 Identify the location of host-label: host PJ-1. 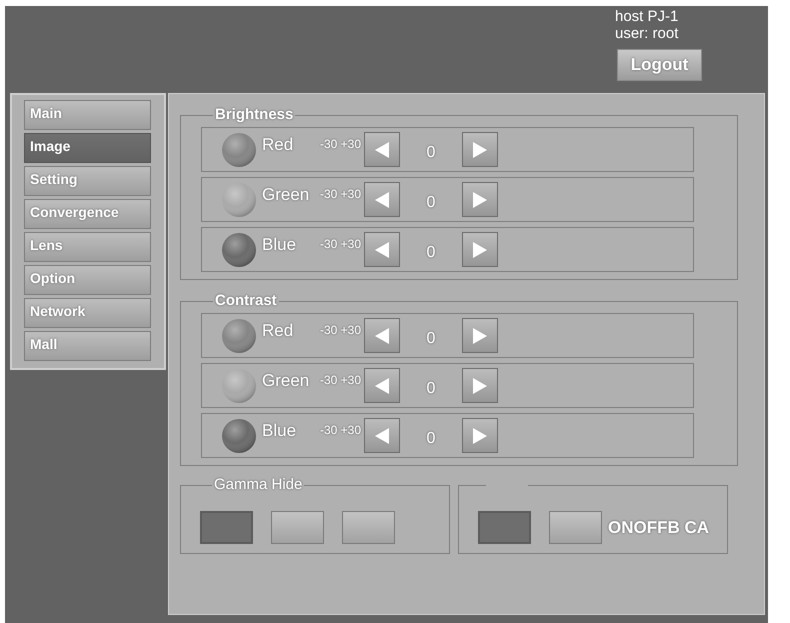
(646, 16).